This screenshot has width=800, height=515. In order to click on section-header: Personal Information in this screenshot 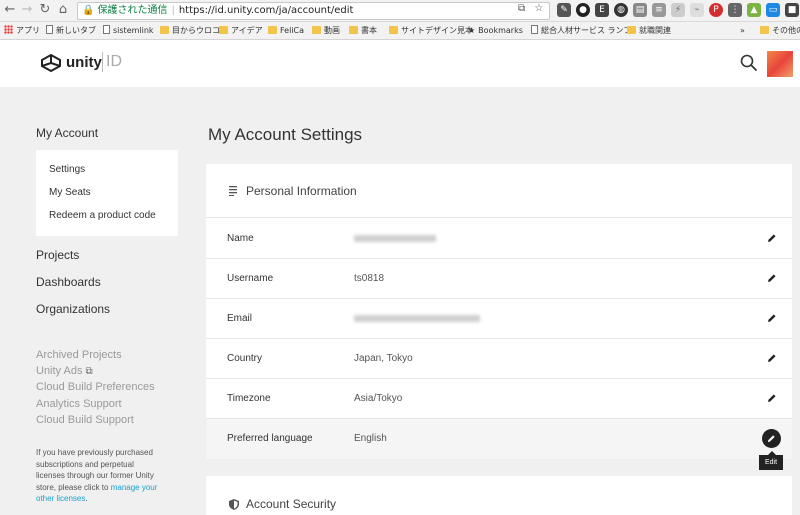, I will do `click(499, 191)`.